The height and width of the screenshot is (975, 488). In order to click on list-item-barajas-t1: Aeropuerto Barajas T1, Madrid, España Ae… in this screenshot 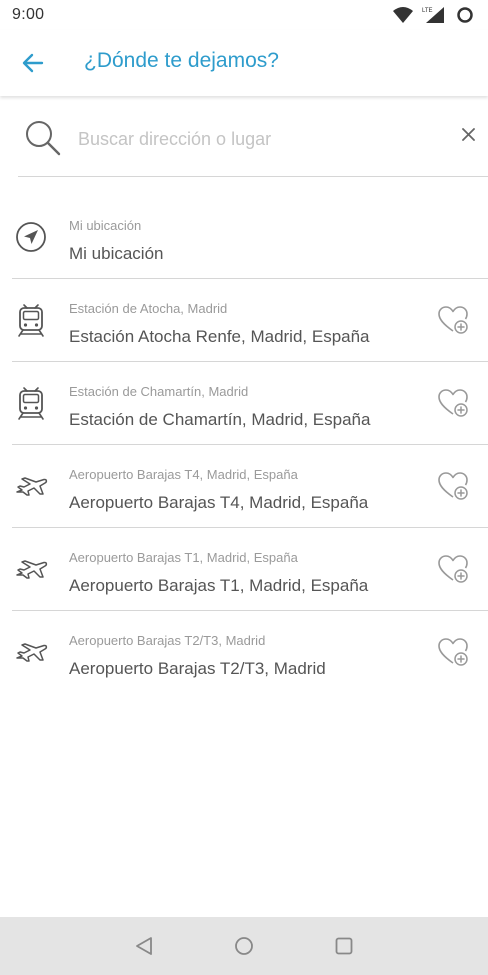, I will do `click(250, 569)`.